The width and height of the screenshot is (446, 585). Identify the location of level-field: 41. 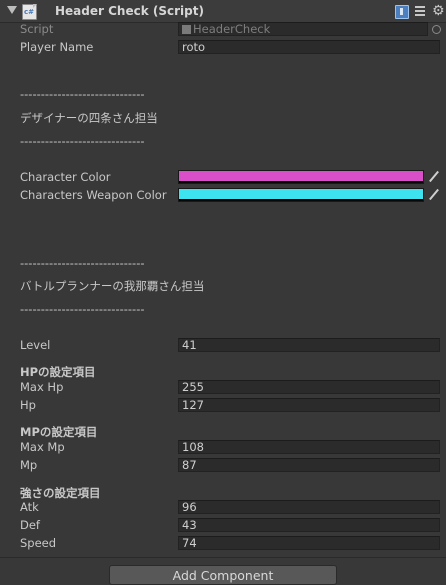
(309, 345).